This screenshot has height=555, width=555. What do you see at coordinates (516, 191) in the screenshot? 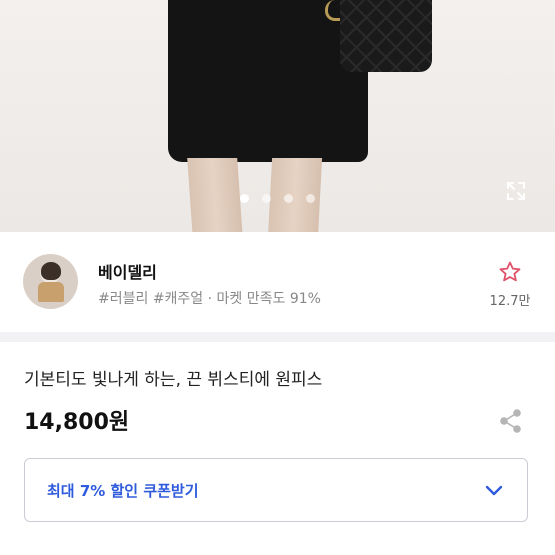
I see `expand-icon` at bounding box center [516, 191].